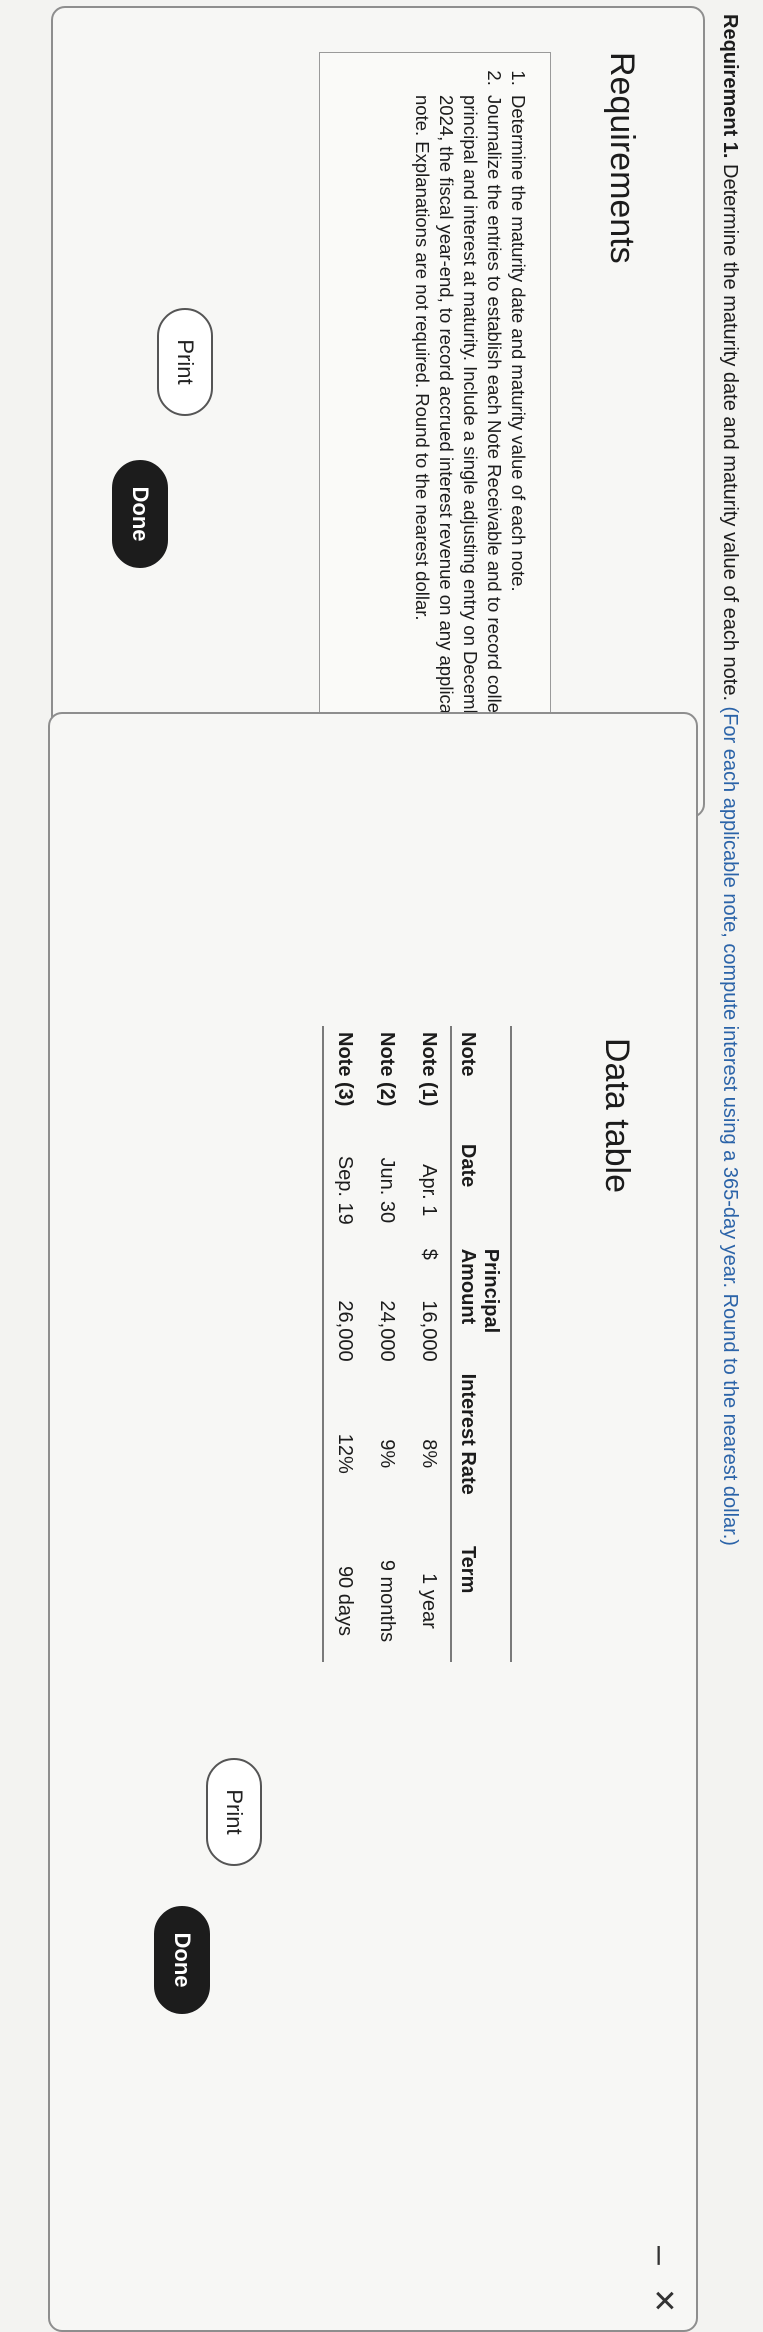  I want to click on rate-cell: 12%, so click(344, 1453).